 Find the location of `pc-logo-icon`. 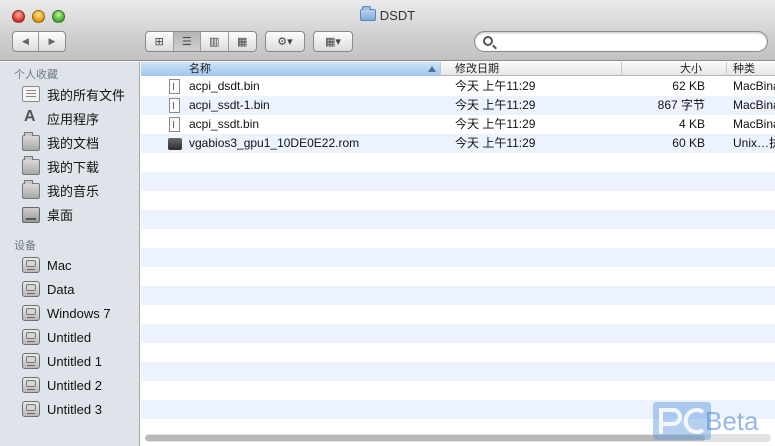

pc-logo-icon is located at coordinates (682, 421).